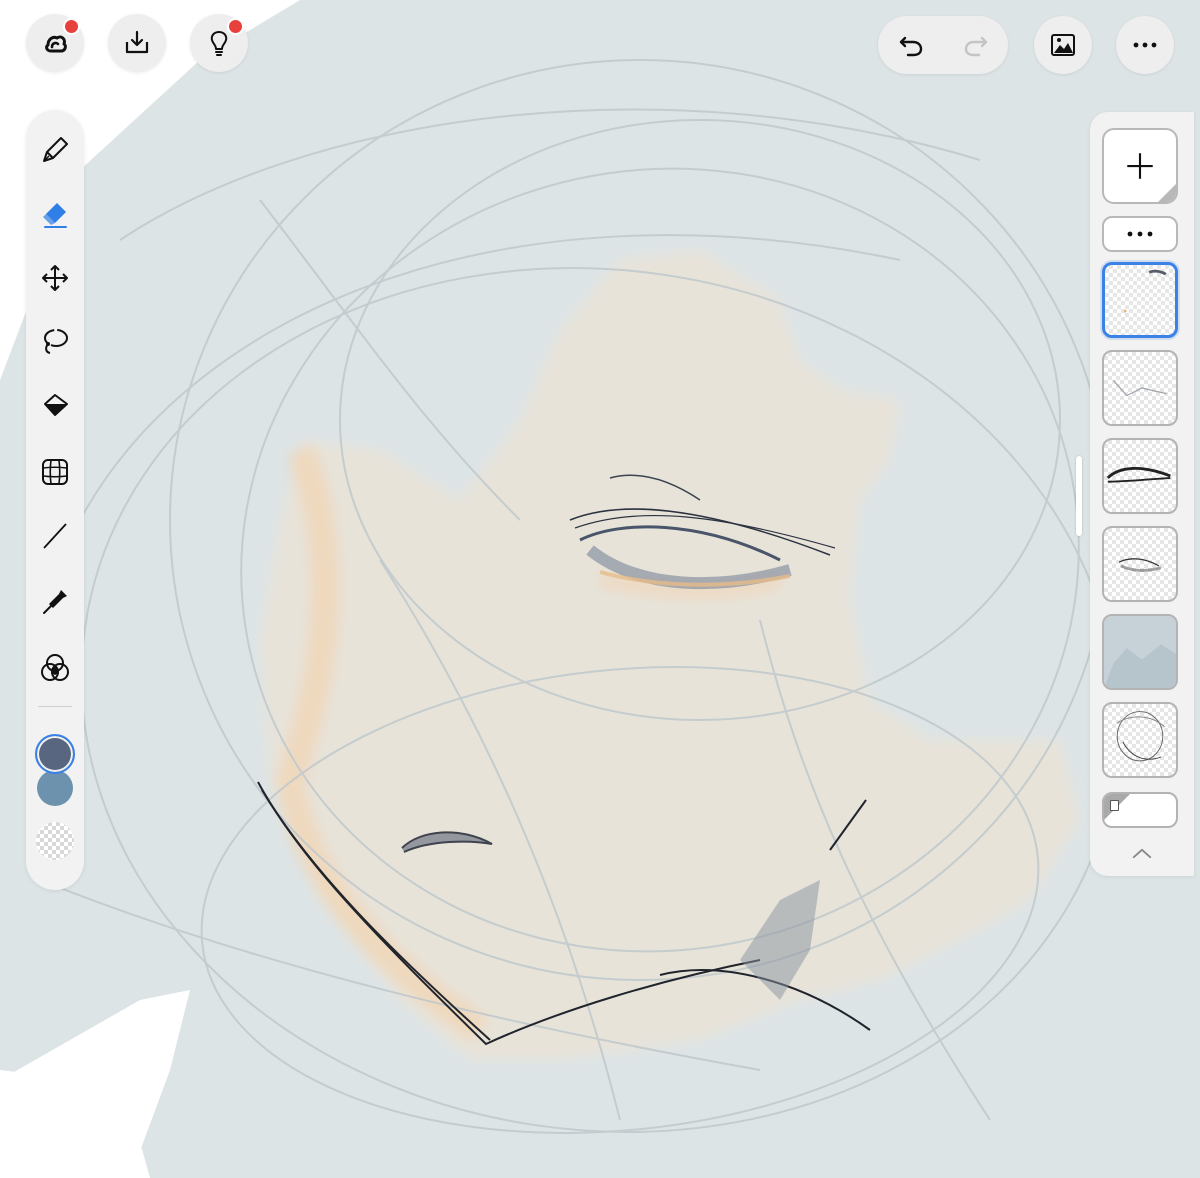 The height and width of the screenshot is (1178, 1200). I want to click on layer-options-button, so click(1140, 234).